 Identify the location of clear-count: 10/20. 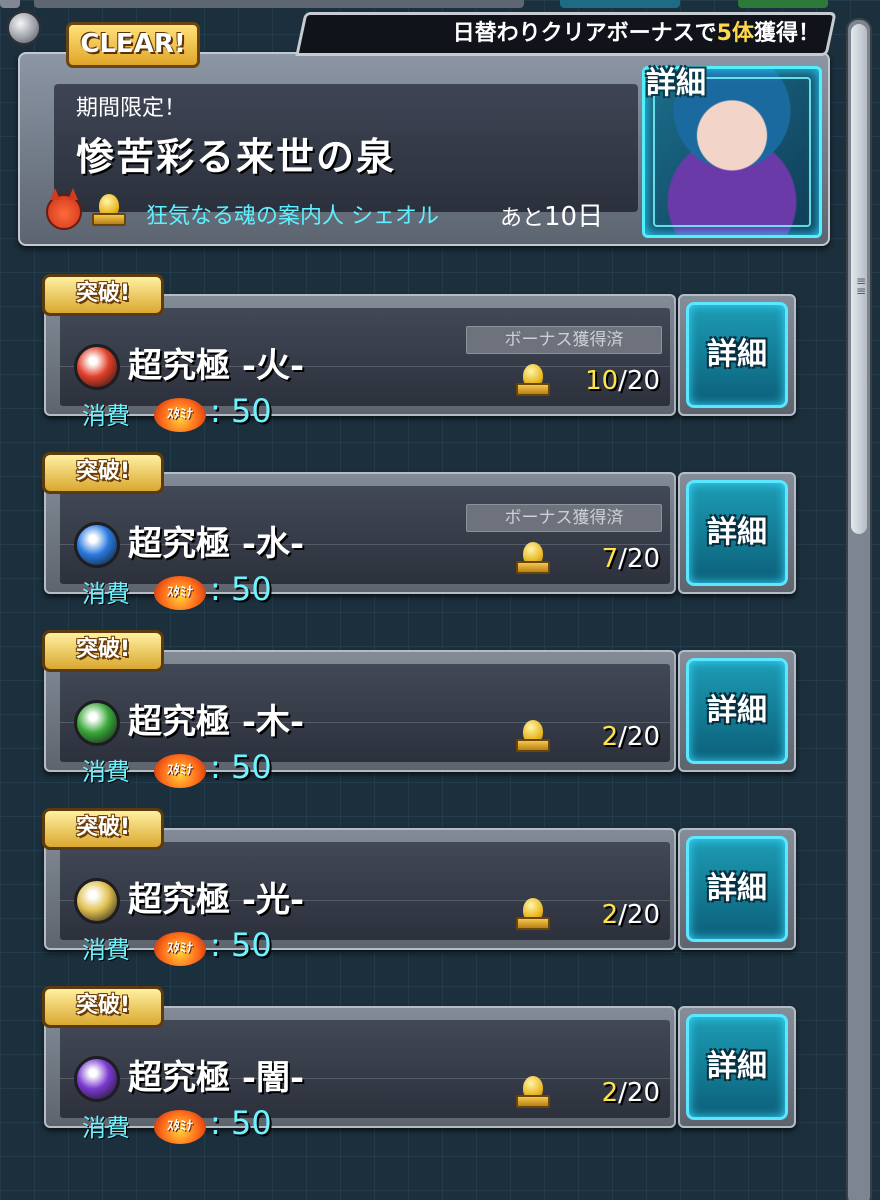
(608, 381).